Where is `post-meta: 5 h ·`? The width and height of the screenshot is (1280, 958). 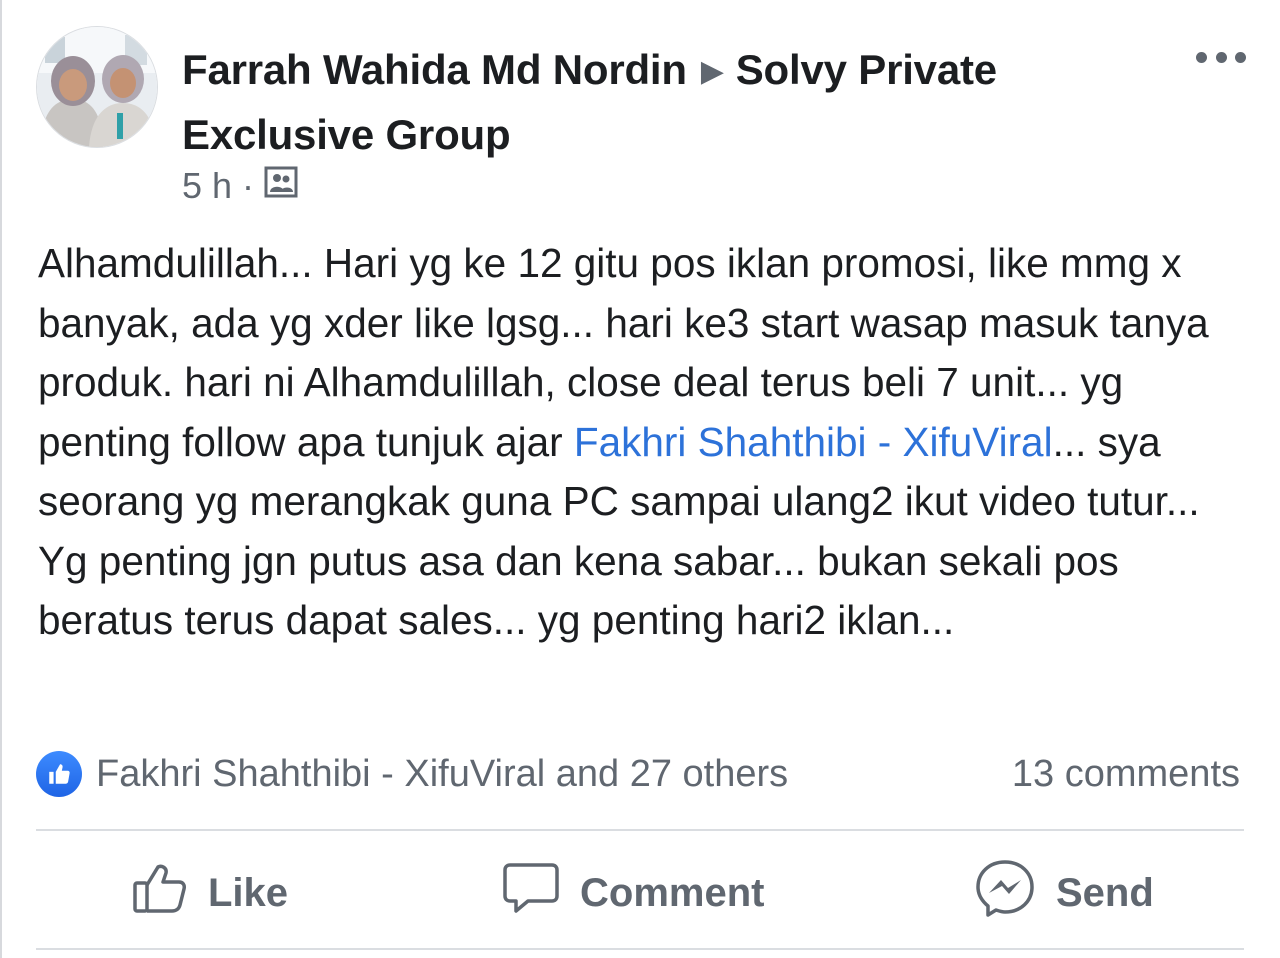
post-meta: 5 h · is located at coordinates (240, 186).